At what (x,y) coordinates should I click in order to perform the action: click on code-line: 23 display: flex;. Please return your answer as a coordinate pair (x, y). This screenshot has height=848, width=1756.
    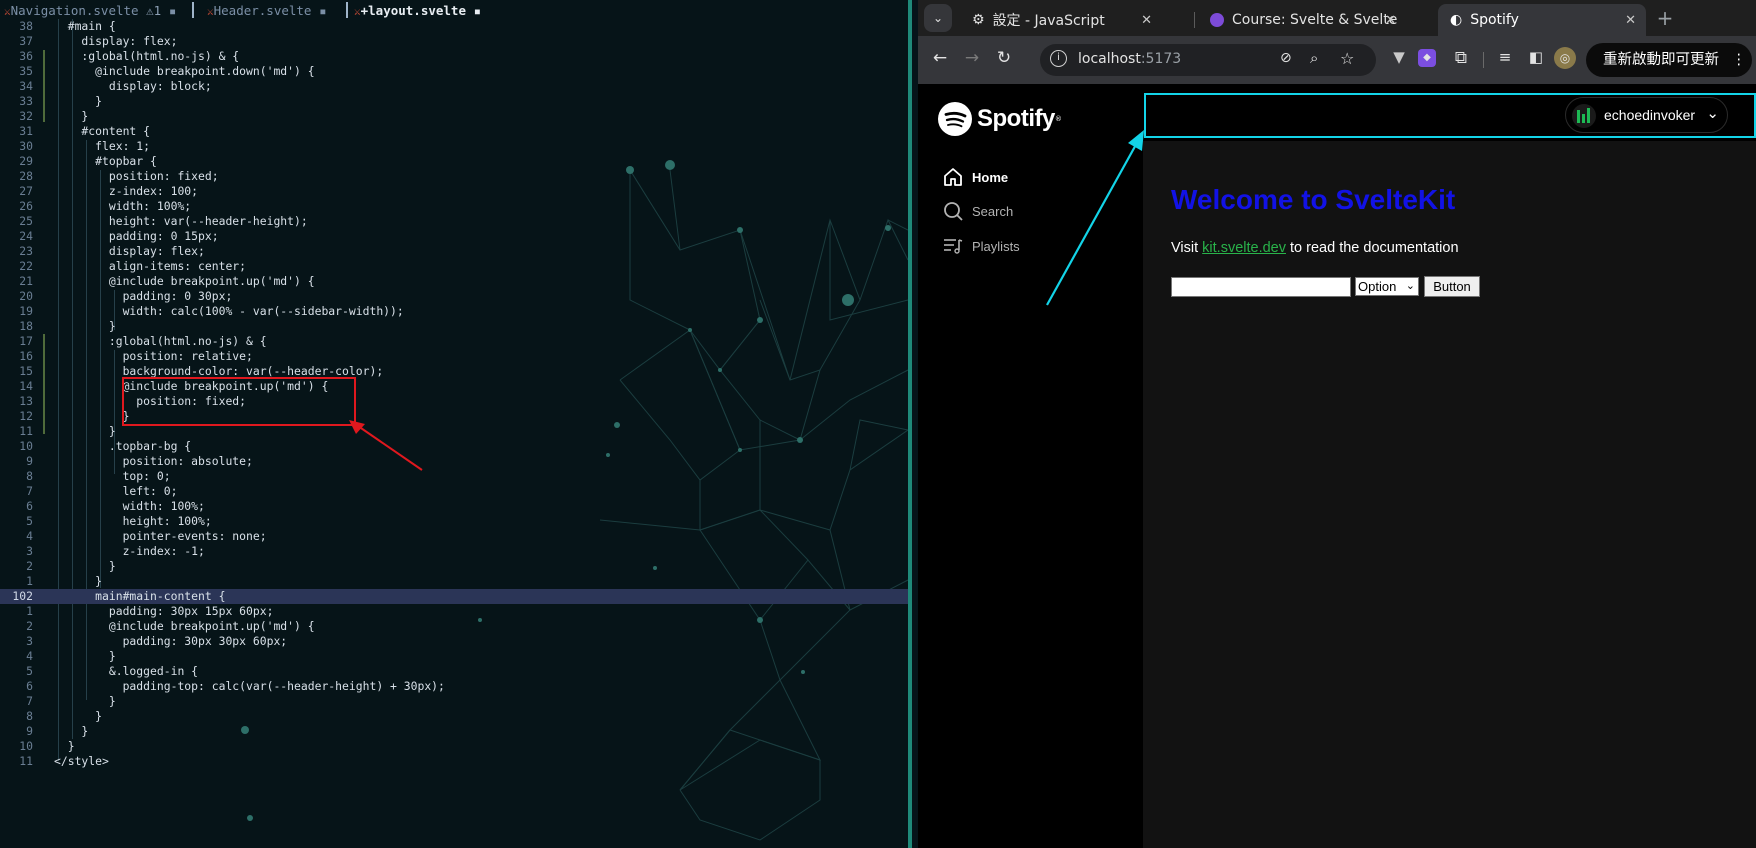
    Looking at the image, I should click on (454, 251).